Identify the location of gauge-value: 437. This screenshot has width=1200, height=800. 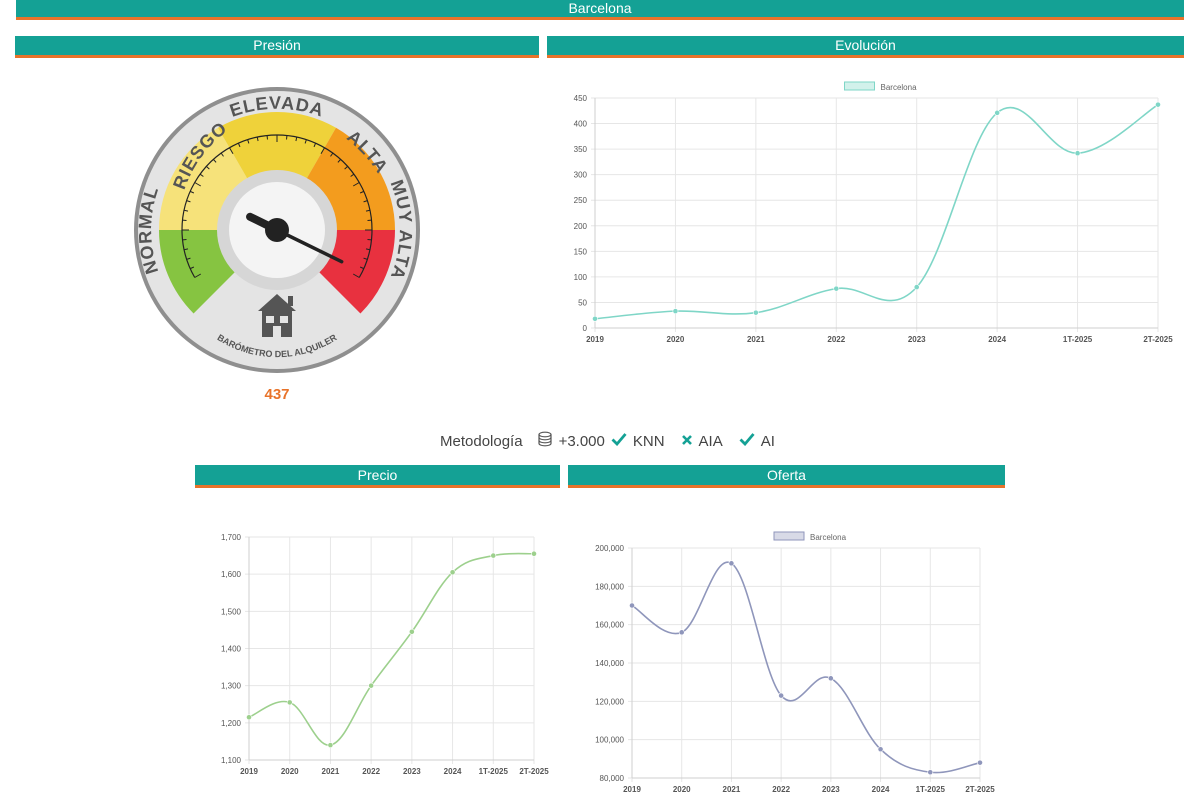
(277, 394).